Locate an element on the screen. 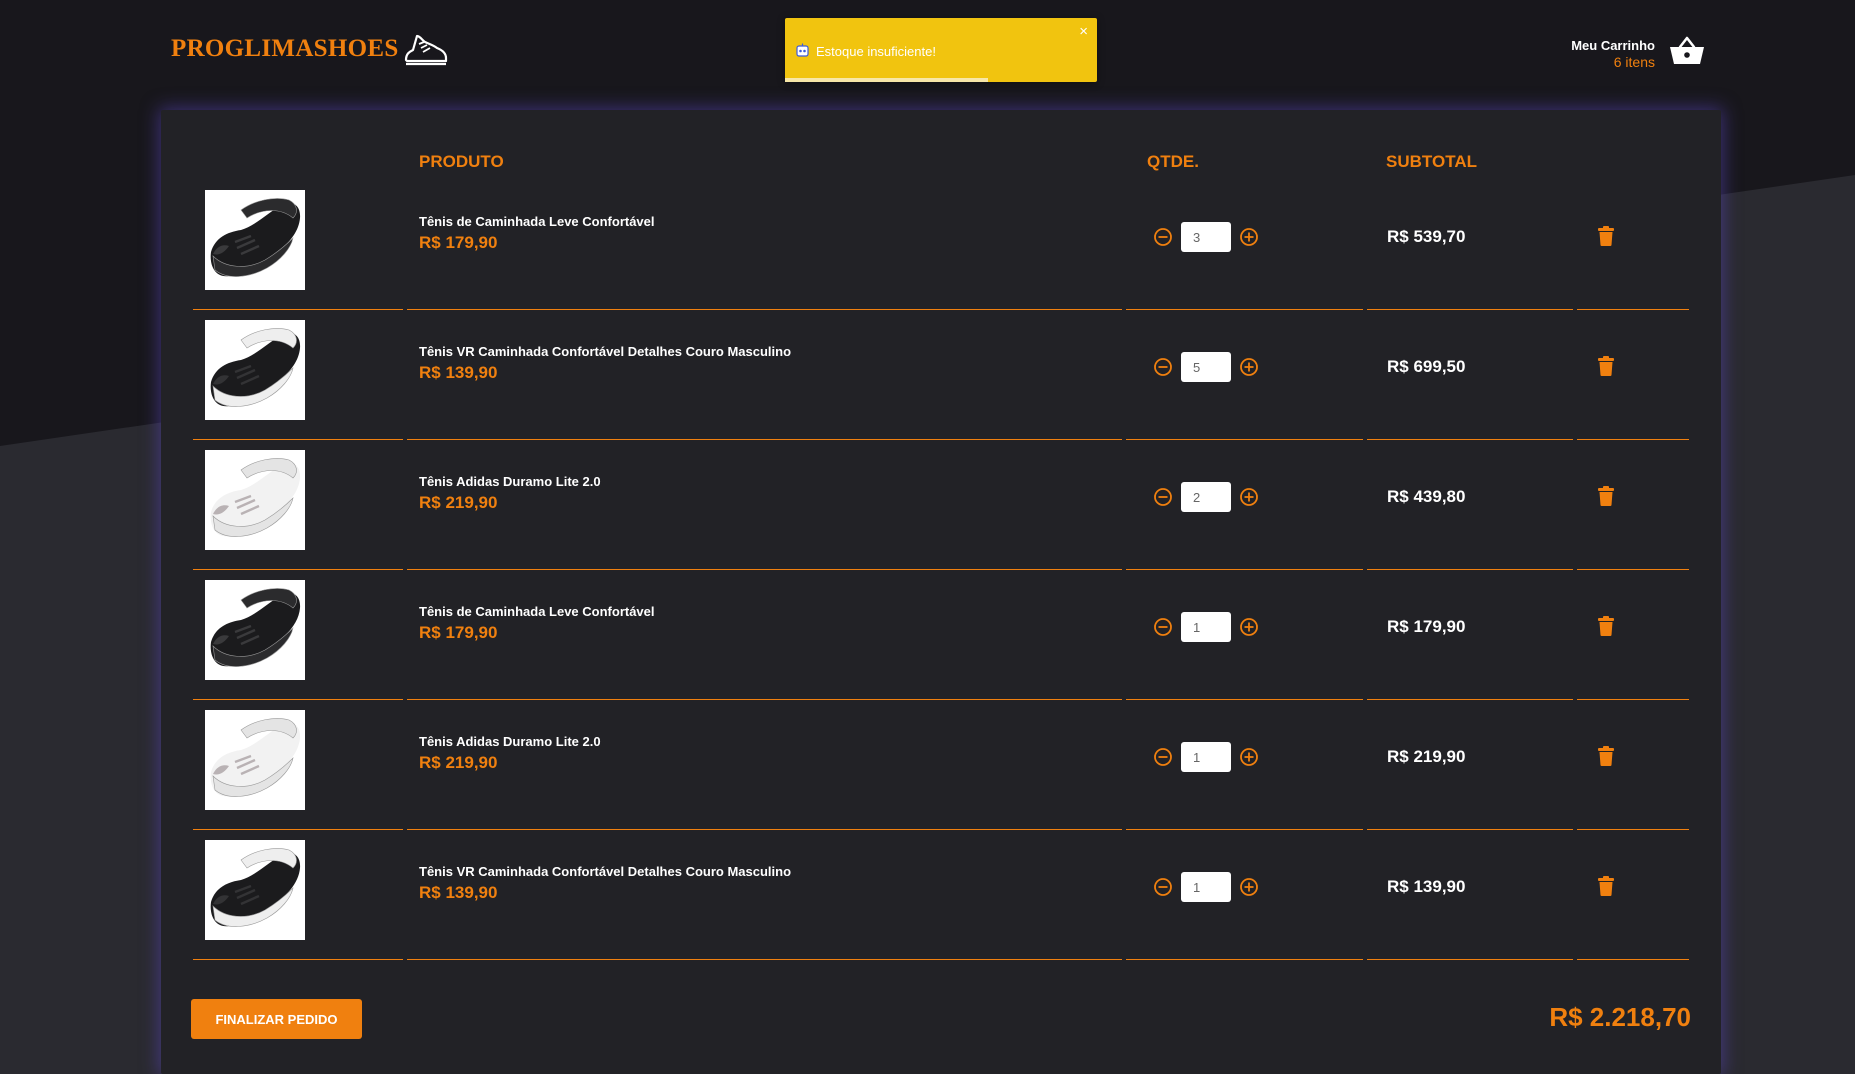 The image size is (1855, 1074). cart-title: Meu Carrinho is located at coordinates (1613, 45).